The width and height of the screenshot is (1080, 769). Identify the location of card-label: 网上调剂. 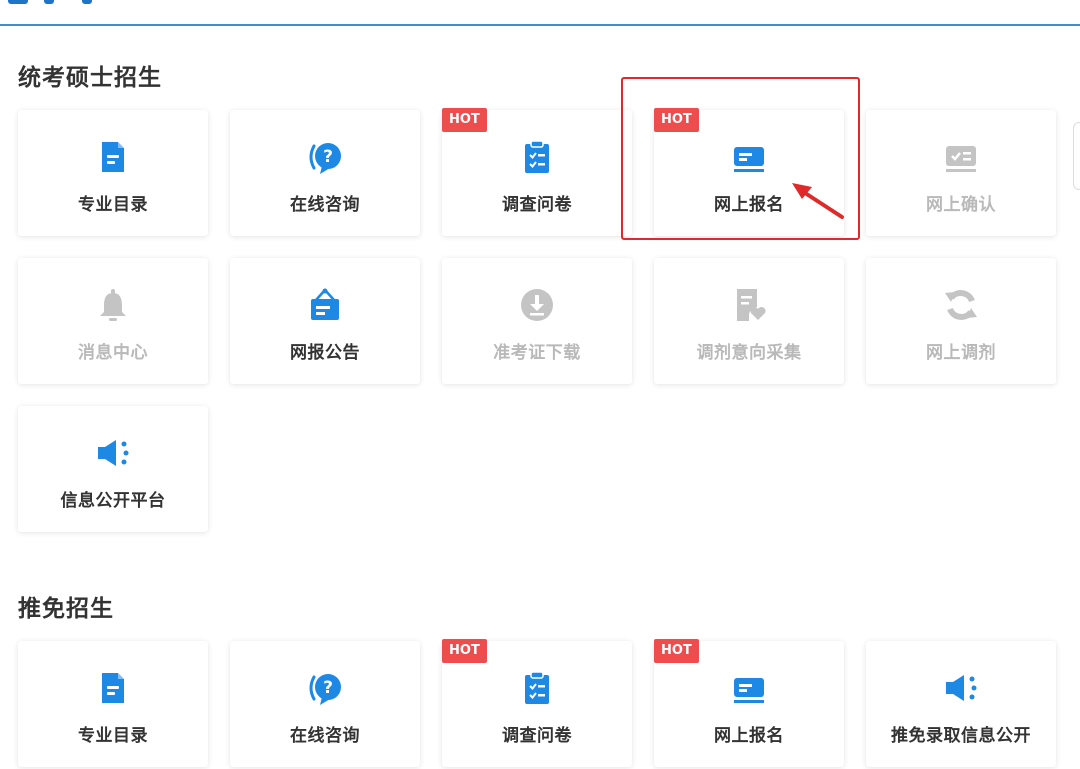
(961, 353).